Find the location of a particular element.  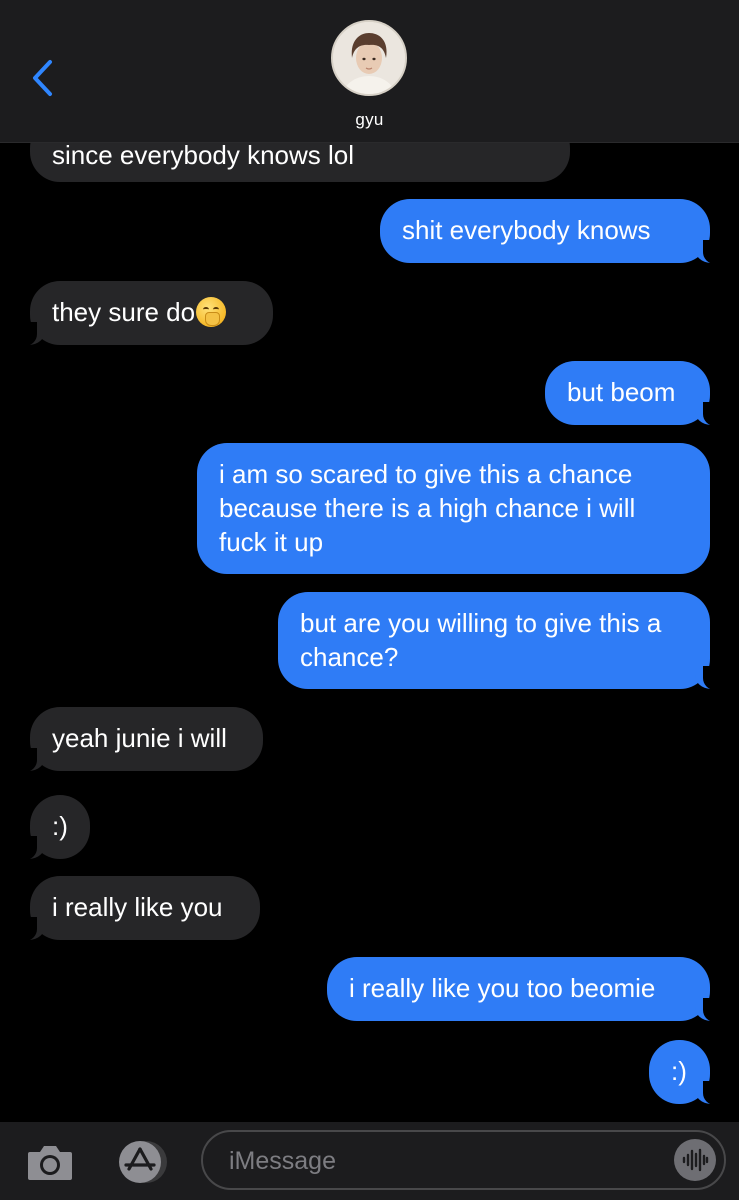

camera-icon is located at coordinates (50, 1163).